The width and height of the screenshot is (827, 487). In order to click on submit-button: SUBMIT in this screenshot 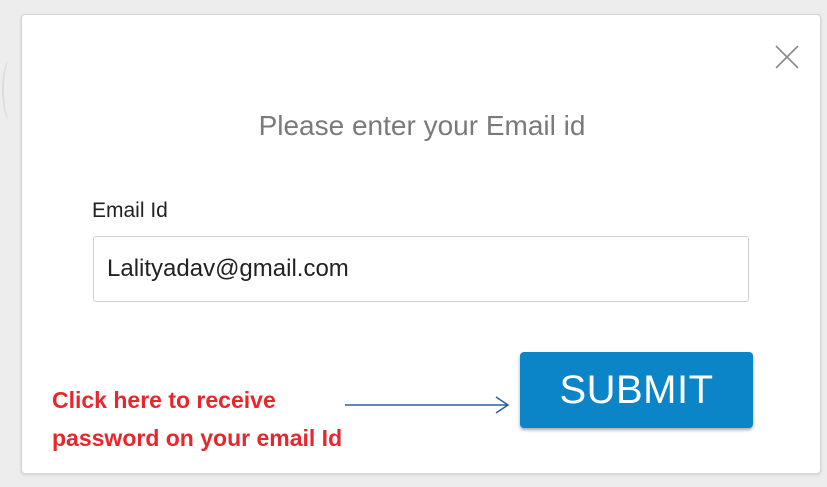, I will do `click(636, 390)`.